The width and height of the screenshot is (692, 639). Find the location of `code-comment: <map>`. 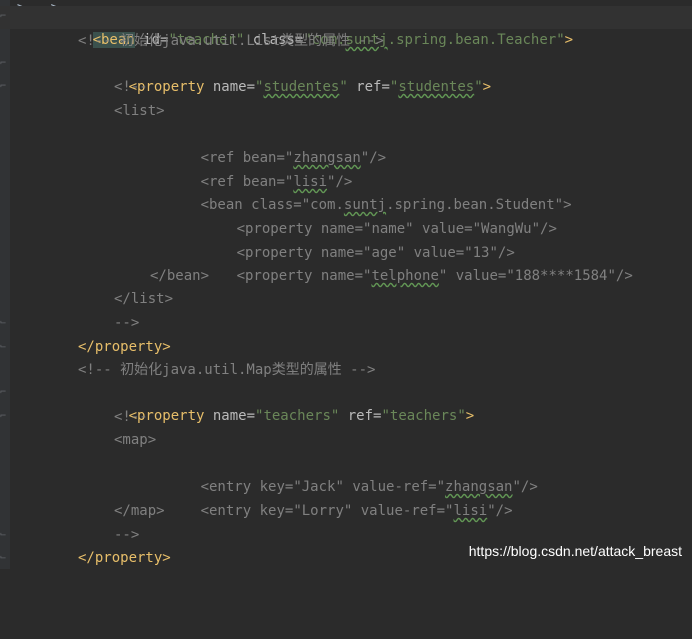

code-comment: <map> is located at coordinates (135, 440).